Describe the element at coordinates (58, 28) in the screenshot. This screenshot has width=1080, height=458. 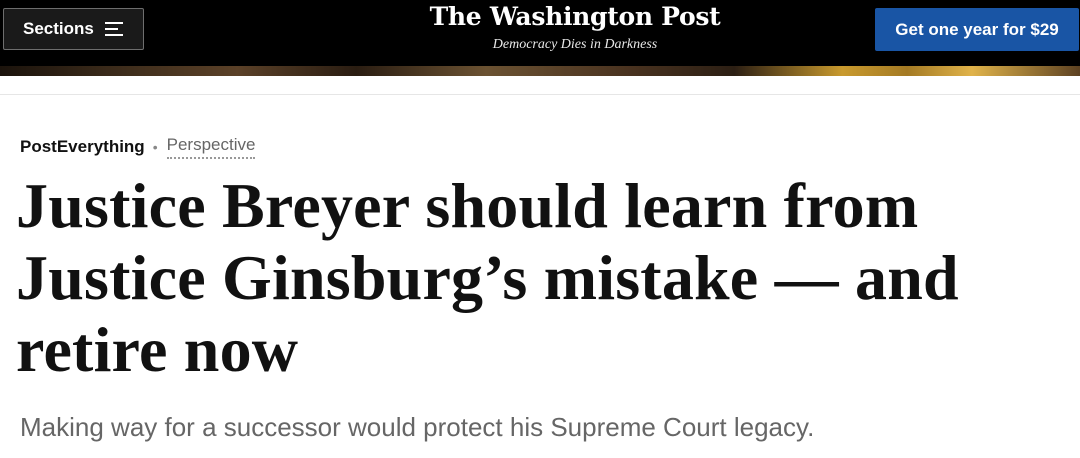
I see `sections-button-label: Sections` at that location.